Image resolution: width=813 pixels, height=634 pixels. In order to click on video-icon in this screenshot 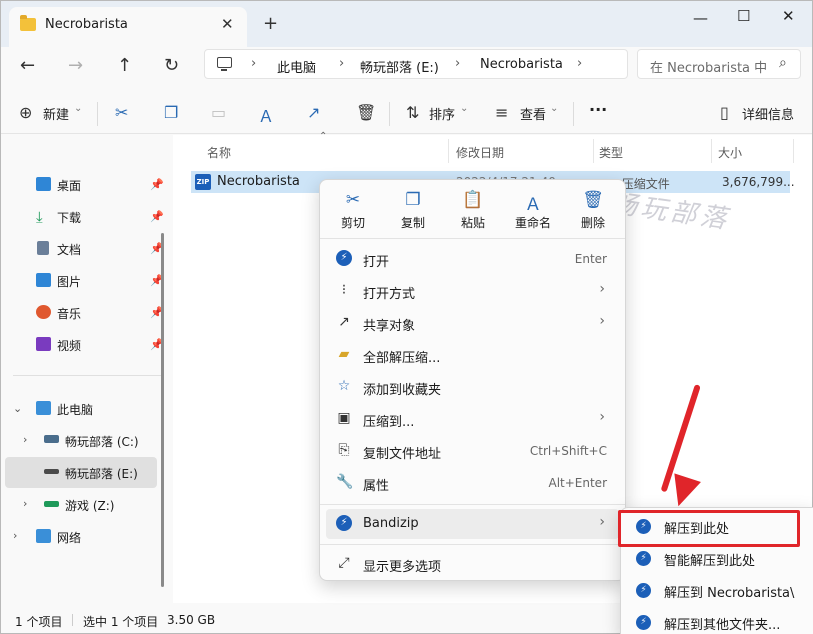, I will do `click(43, 344)`.